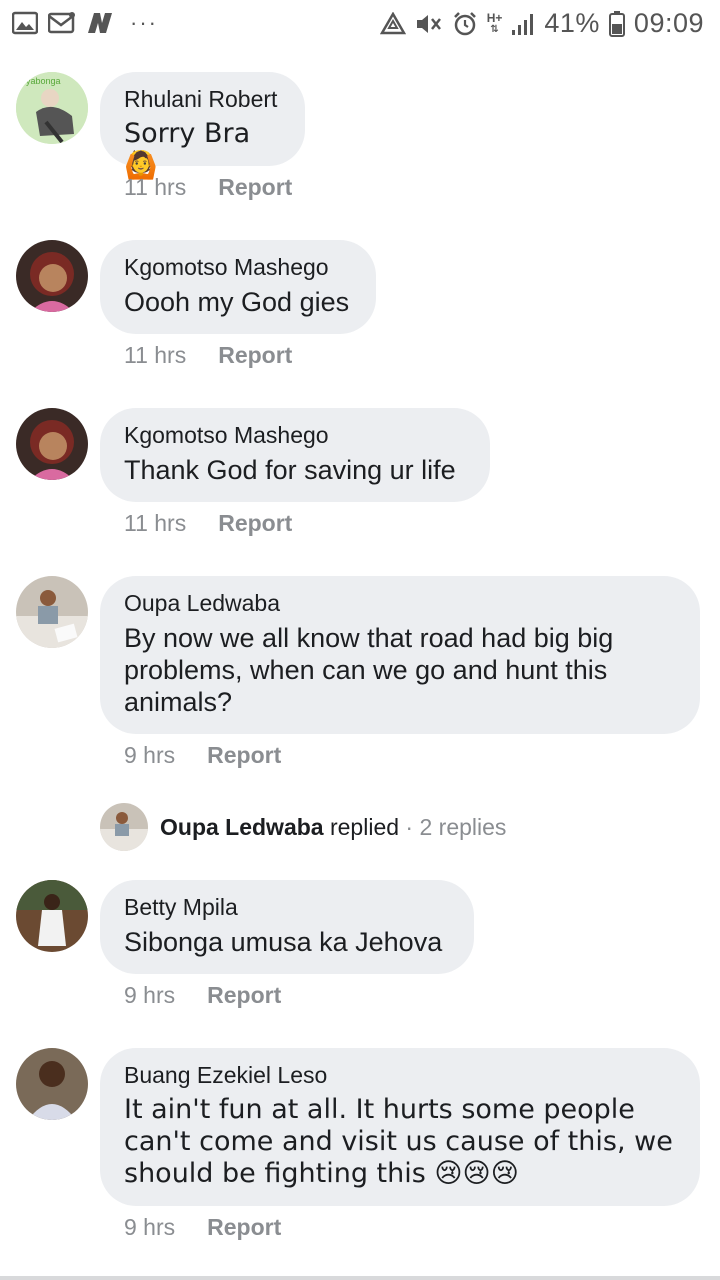 The height and width of the screenshot is (1280, 720). Describe the element at coordinates (400, 603) in the screenshot. I see `comment-author: Oupa Ledwaba` at that location.